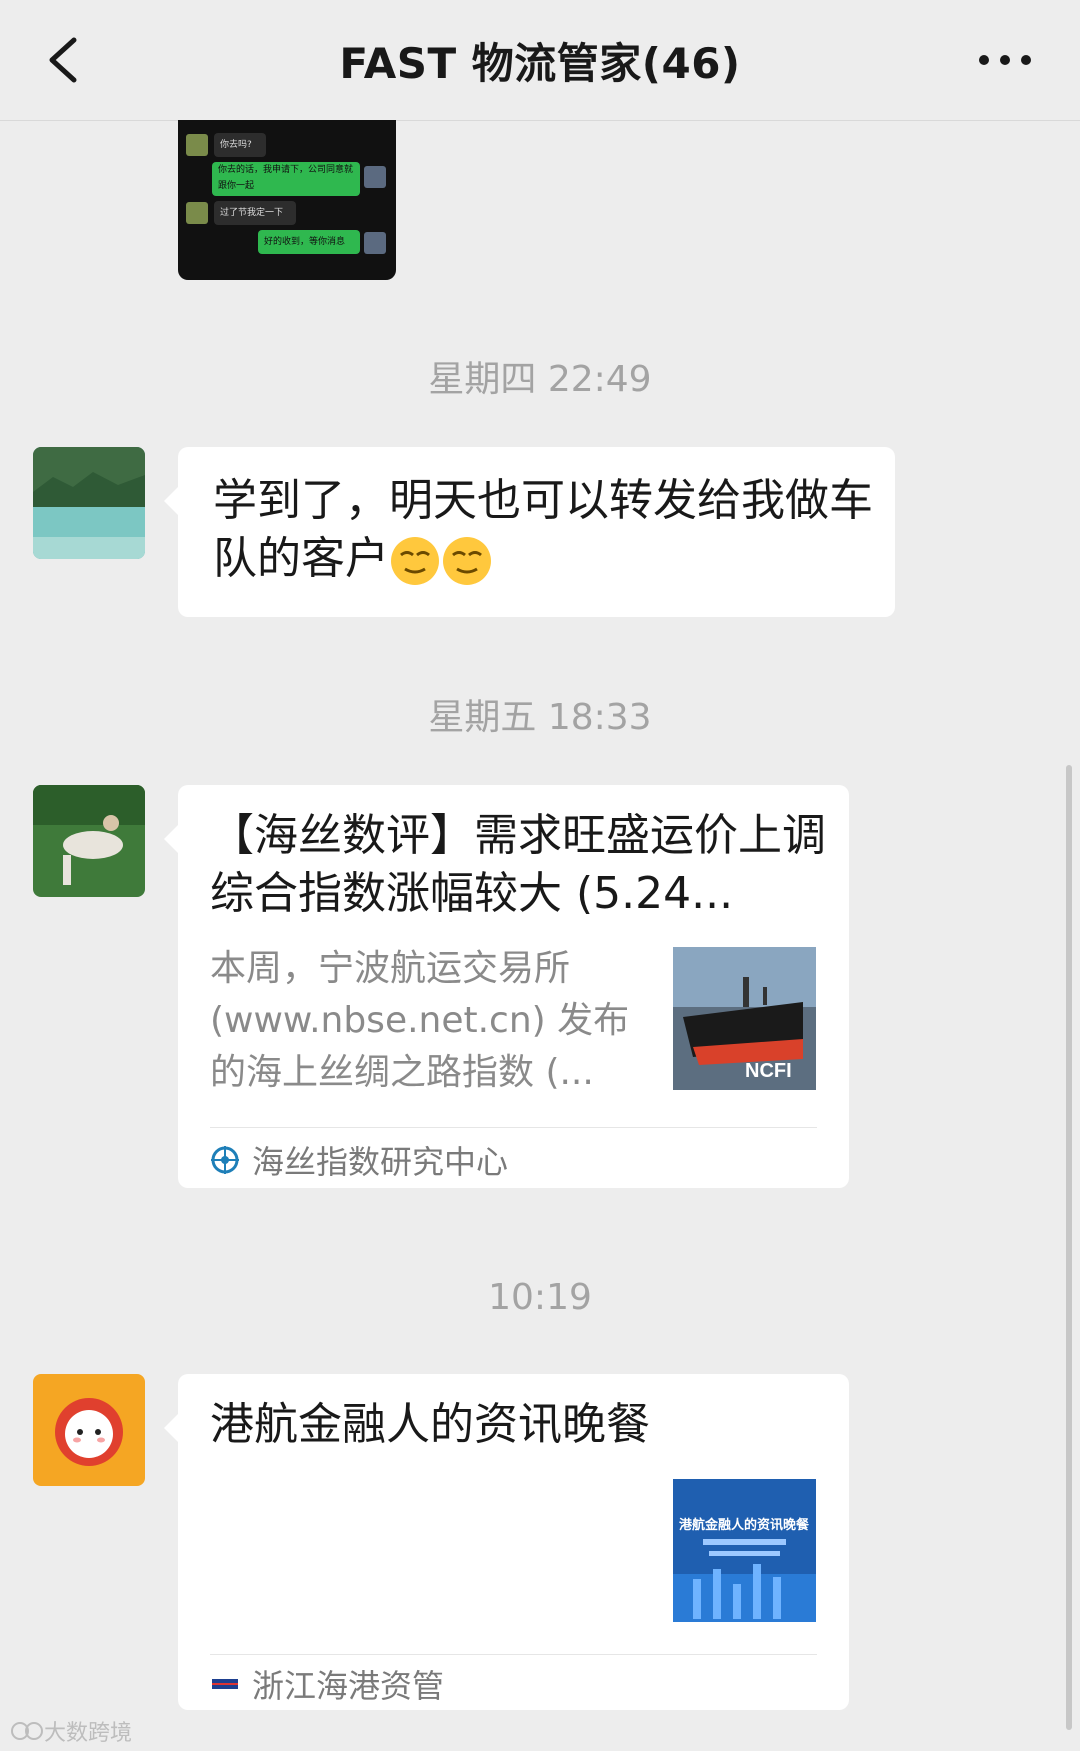 This screenshot has width=1080, height=1751. What do you see at coordinates (744, 1550) in the screenshot?
I see `article-thumbnail: 港航金融人的资讯晚餐` at bounding box center [744, 1550].